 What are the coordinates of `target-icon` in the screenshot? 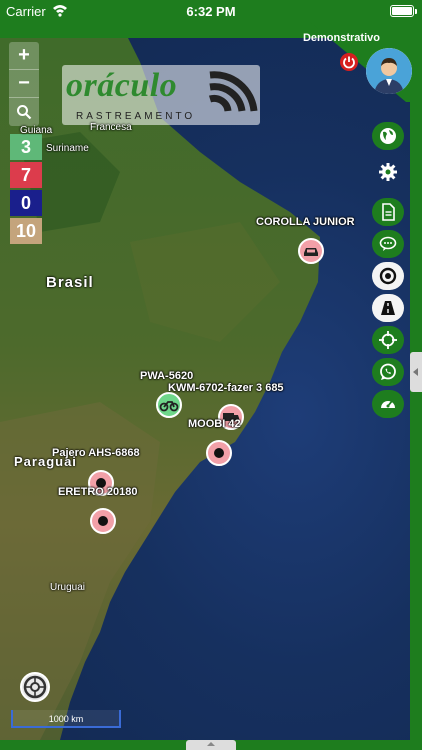 It's located at (388, 276).